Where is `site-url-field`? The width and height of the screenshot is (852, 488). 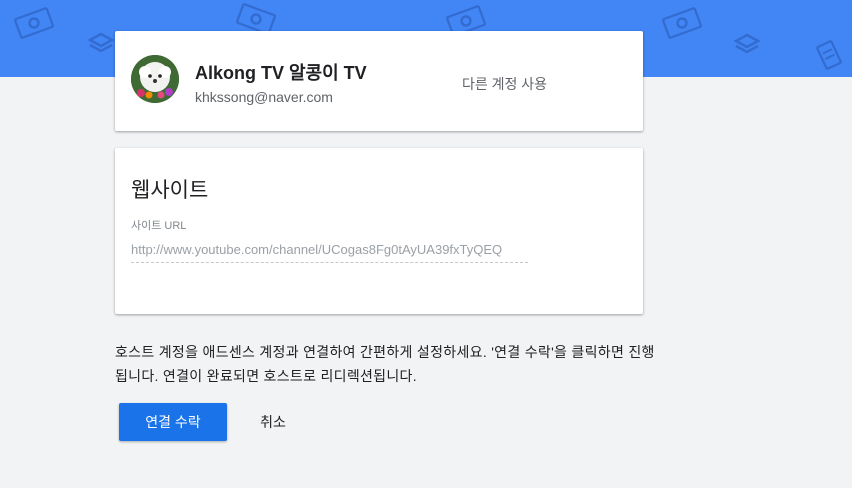 site-url-field is located at coordinates (329, 249).